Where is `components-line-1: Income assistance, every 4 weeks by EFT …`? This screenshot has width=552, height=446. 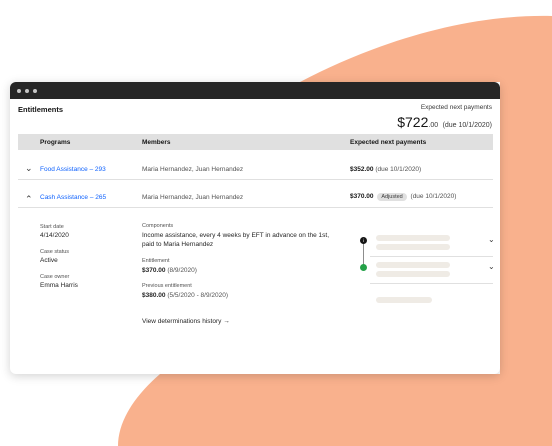
components-line-1: Income assistance, every 4 weeks by EFT … is located at coordinates (236, 235).